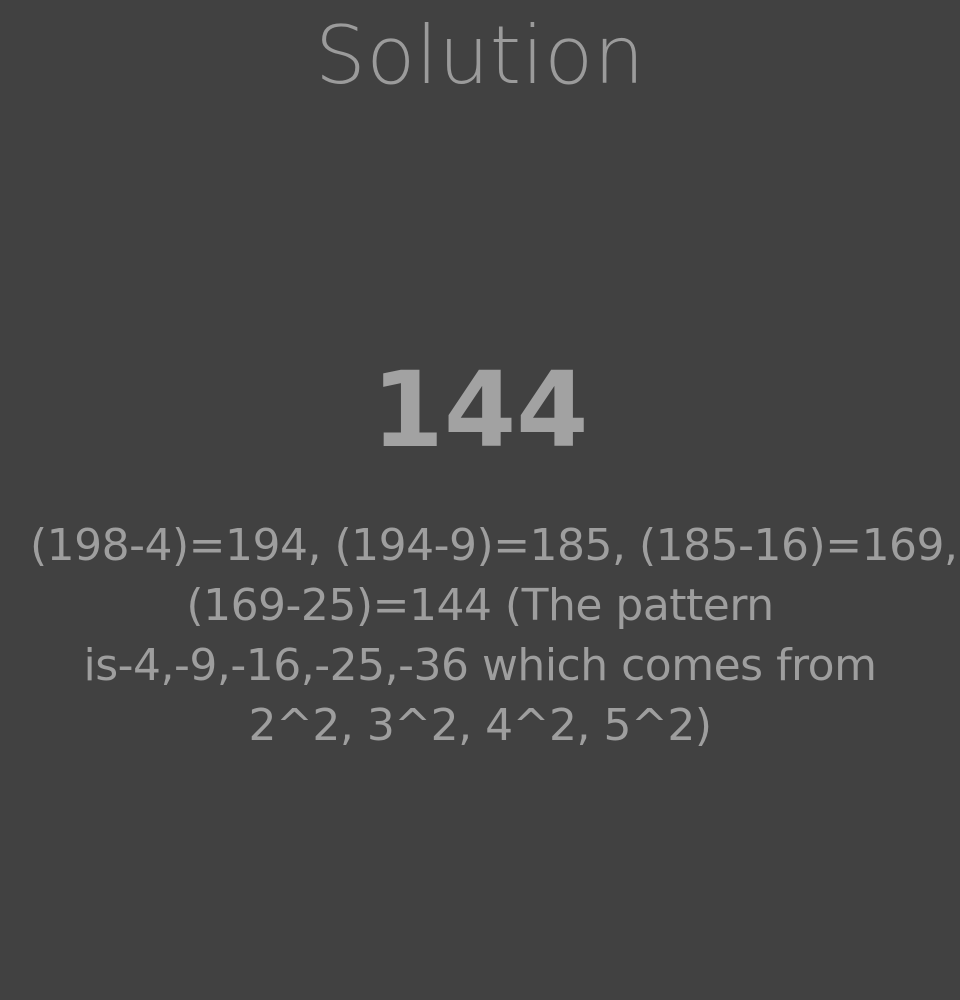  Describe the element at coordinates (480, 410) in the screenshot. I see `solution-answer: 144` at that location.